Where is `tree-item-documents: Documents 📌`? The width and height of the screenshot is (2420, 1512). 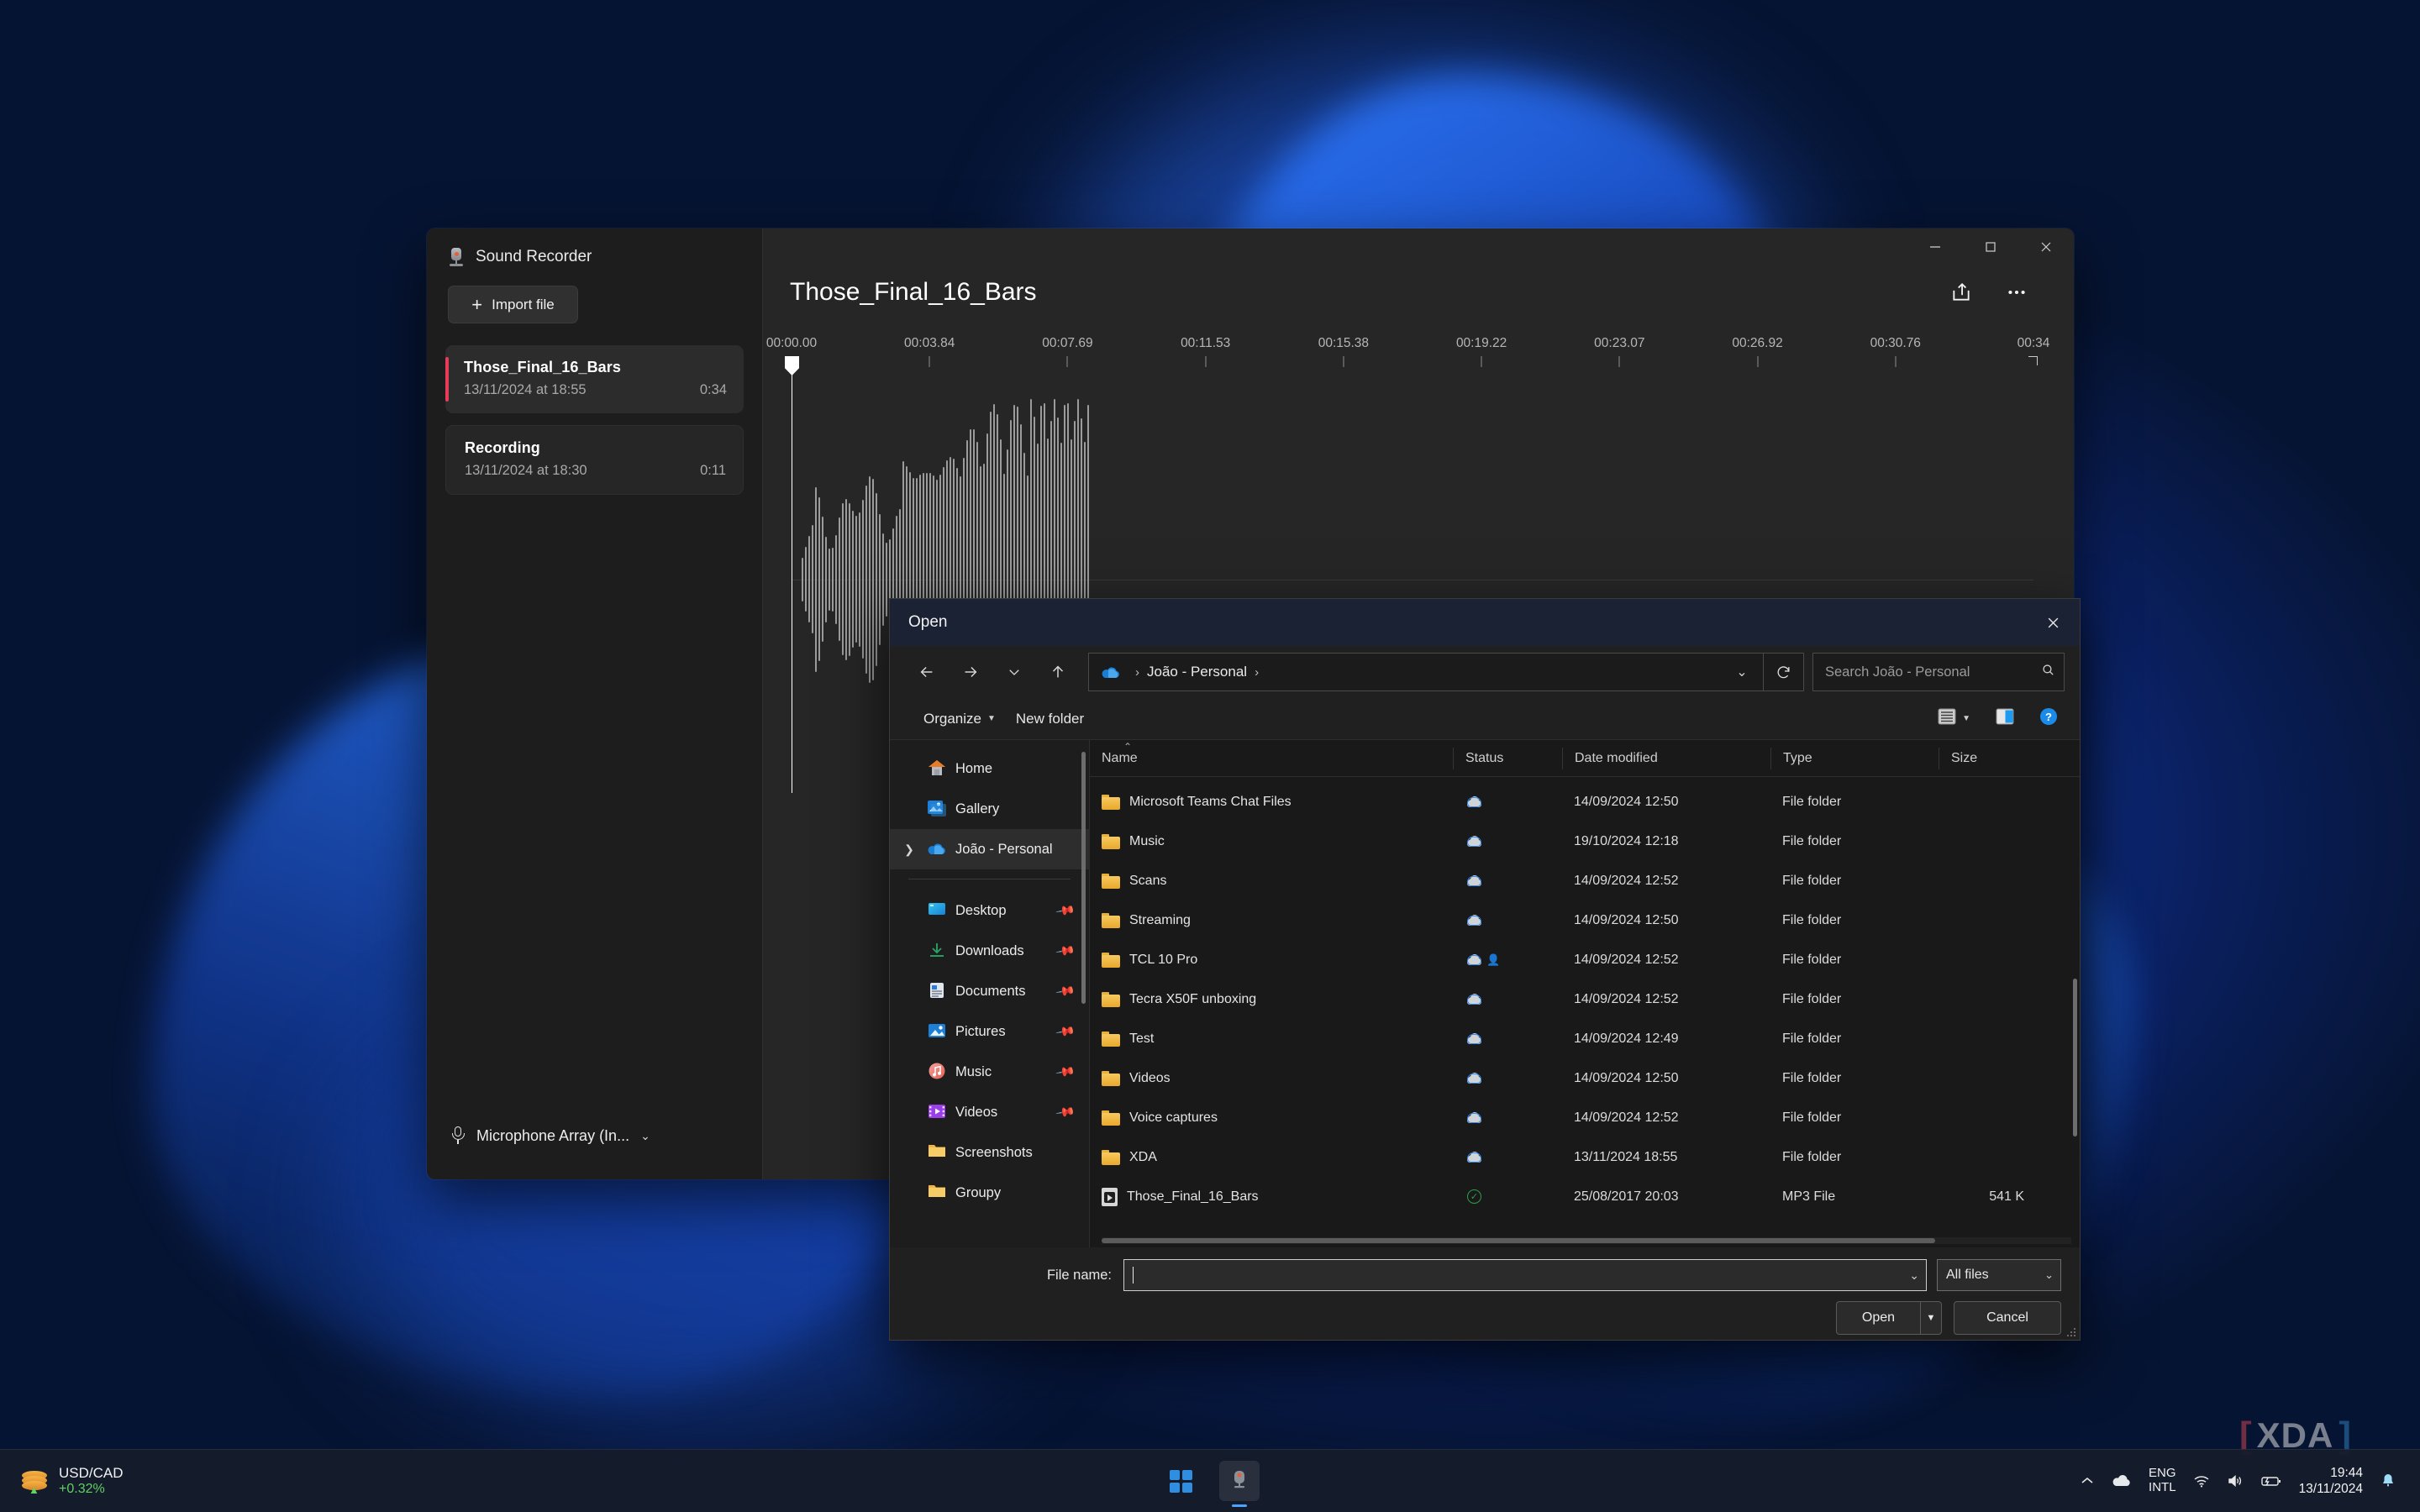 tree-item-documents: Documents 📌 is located at coordinates (990, 991).